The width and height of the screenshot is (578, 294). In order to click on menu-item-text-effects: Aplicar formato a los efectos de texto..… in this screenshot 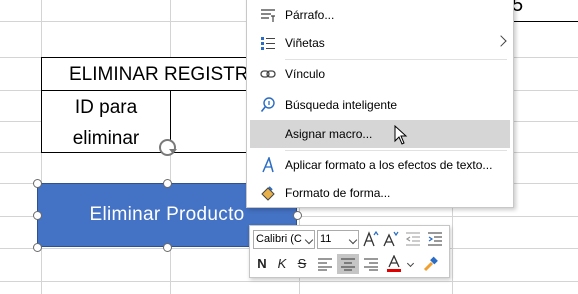, I will do `click(380, 165)`.